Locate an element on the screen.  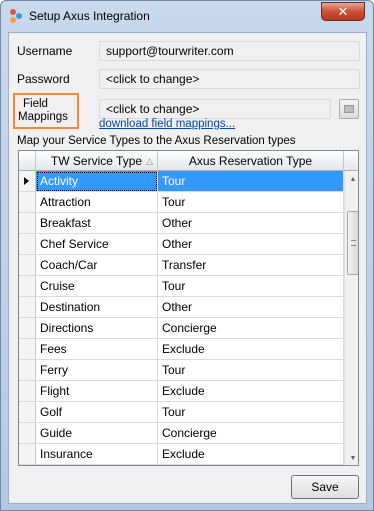
table-row: Directions Concierge is located at coordinates (181, 328).